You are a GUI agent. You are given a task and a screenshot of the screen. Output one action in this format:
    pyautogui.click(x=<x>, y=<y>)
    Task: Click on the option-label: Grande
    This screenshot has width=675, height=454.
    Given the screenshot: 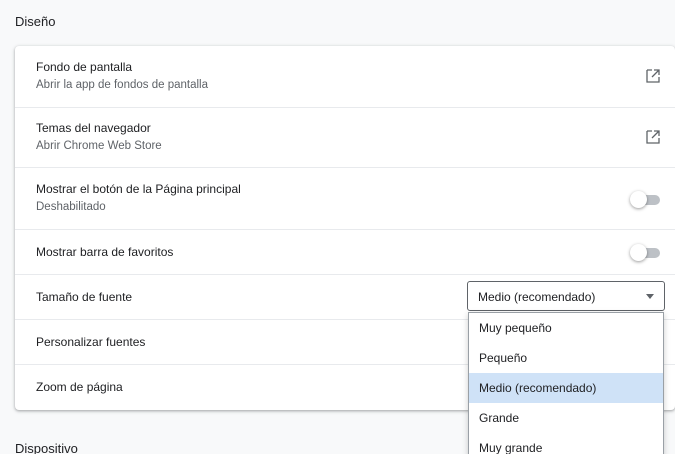 What is the action you would take?
    pyautogui.click(x=499, y=418)
    